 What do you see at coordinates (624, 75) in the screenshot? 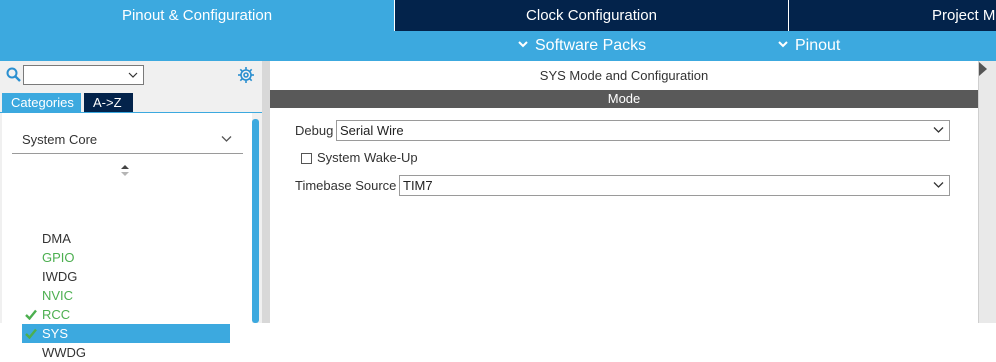
I see `page-title: SYS Mode and Configuration` at bounding box center [624, 75].